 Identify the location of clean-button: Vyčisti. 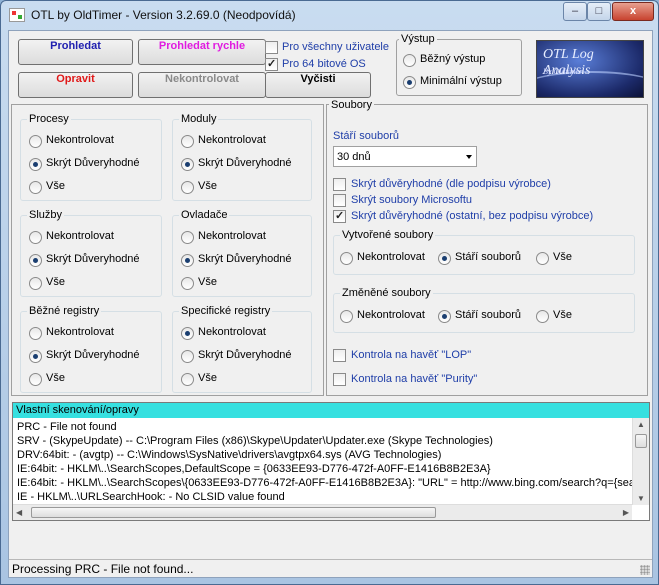
(318, 85).